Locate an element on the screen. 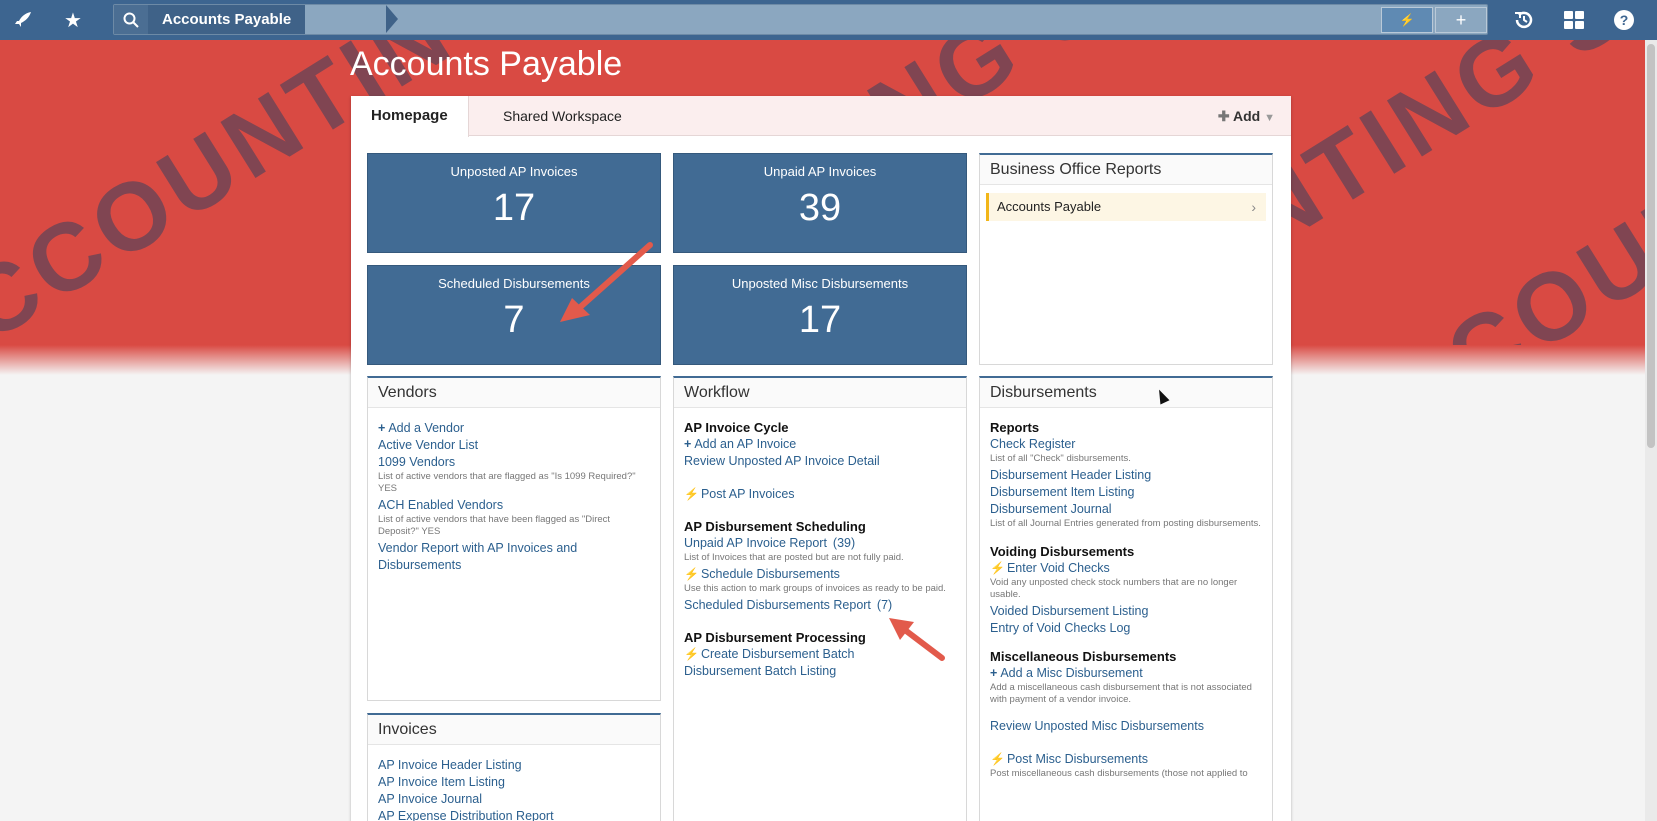  scheduled-report-label: Scheduled Disbursements Report is located at coordinates (777, 605).